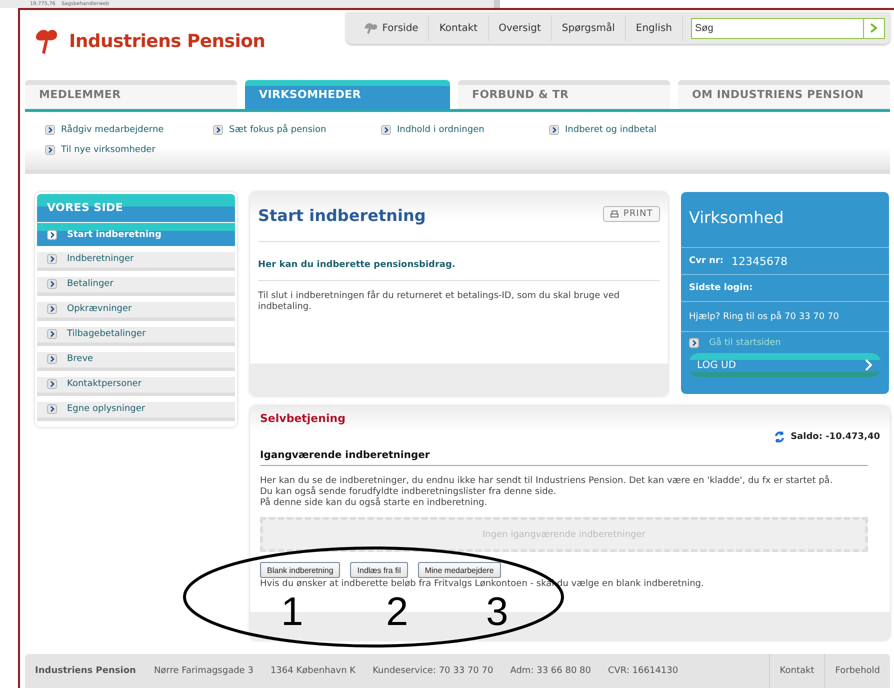  What do you see at coordinates (303, 418) in the screenshot?
I see `section-title: Selvbetjening` at bounding box center [303, 418].